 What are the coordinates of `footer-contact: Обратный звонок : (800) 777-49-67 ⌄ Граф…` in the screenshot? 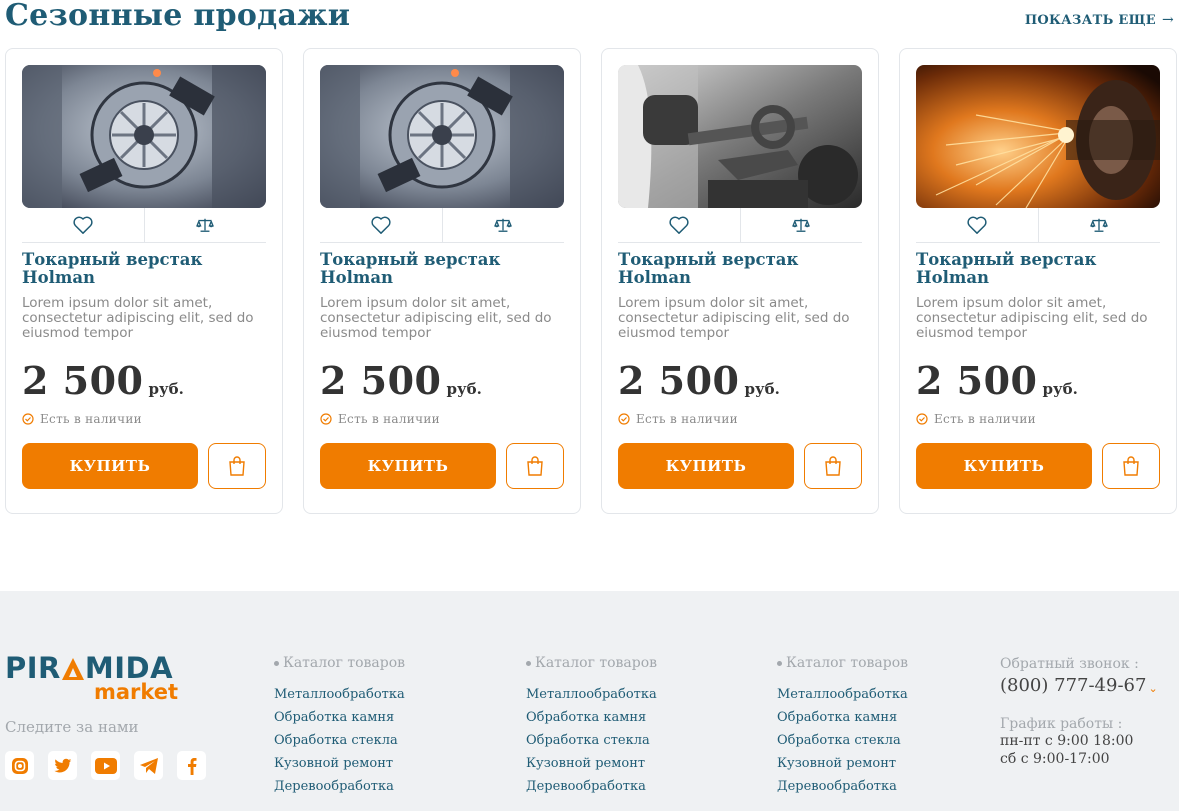 It's located at (1079, 712).